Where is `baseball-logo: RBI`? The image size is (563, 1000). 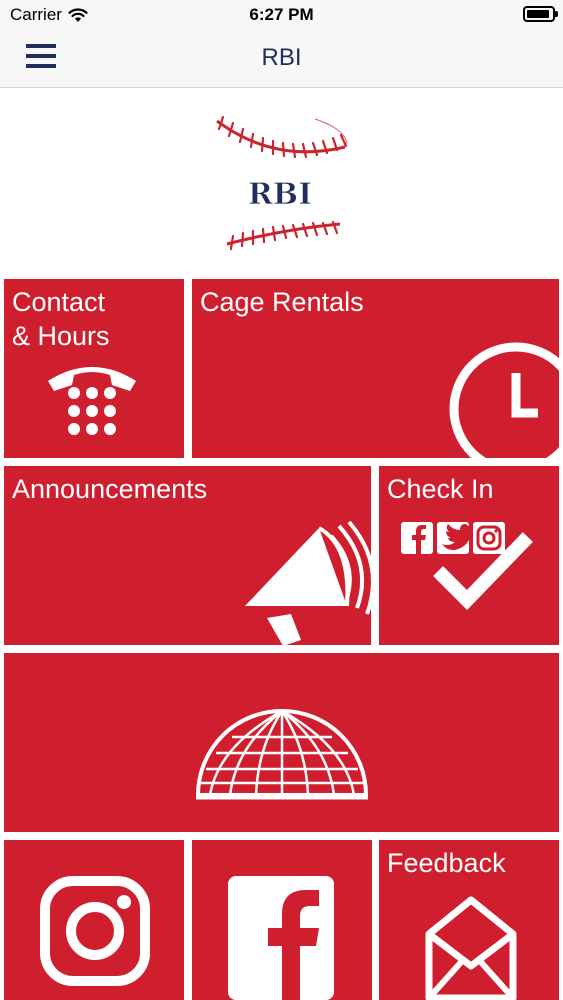 baseball-logo: RBI is located at coordinates (282, 183).